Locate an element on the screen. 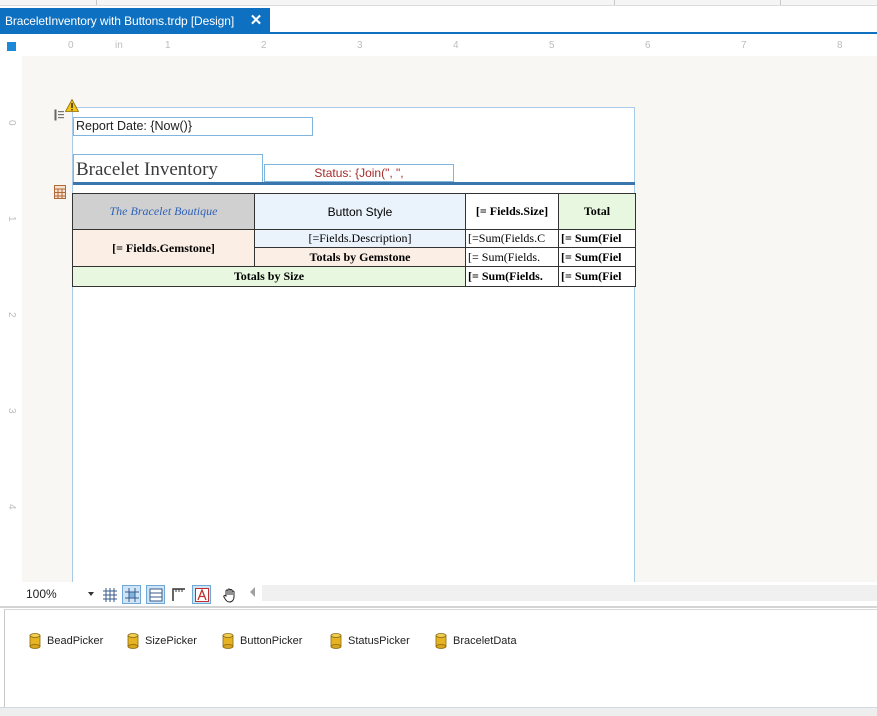 This screenshot has height=716, width=877. ruler-label: 5 is located at coordinates (552, 45).